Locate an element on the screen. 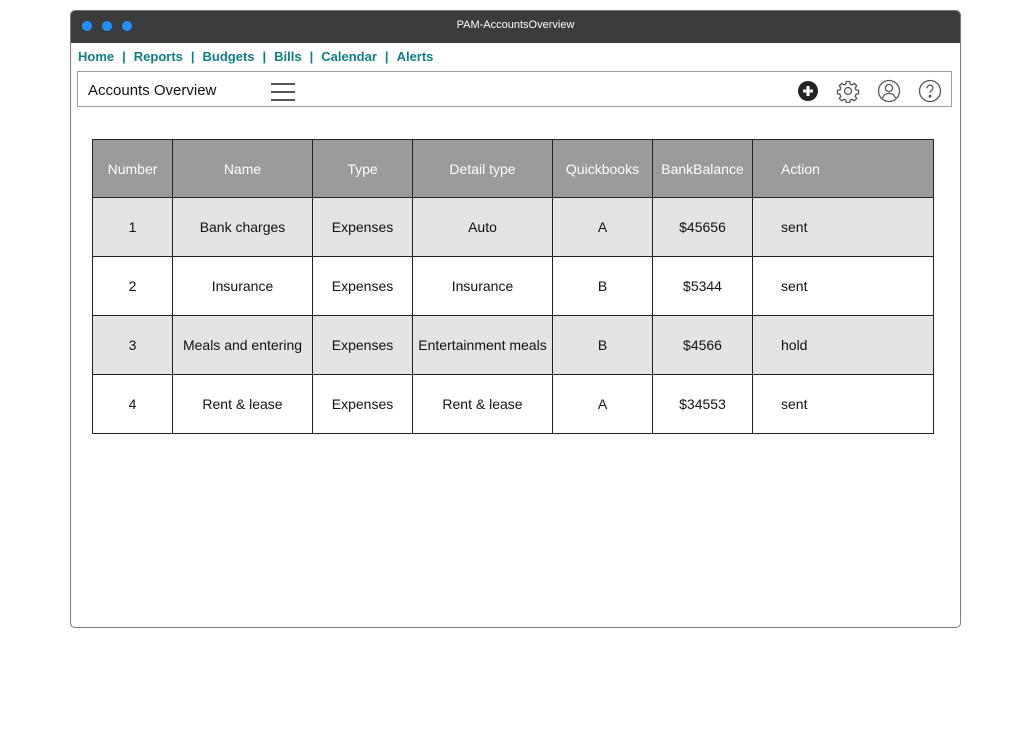 This screenshot has height=737, width=1011. nav-reports-link: Reports is located at coordinates (158, 56).